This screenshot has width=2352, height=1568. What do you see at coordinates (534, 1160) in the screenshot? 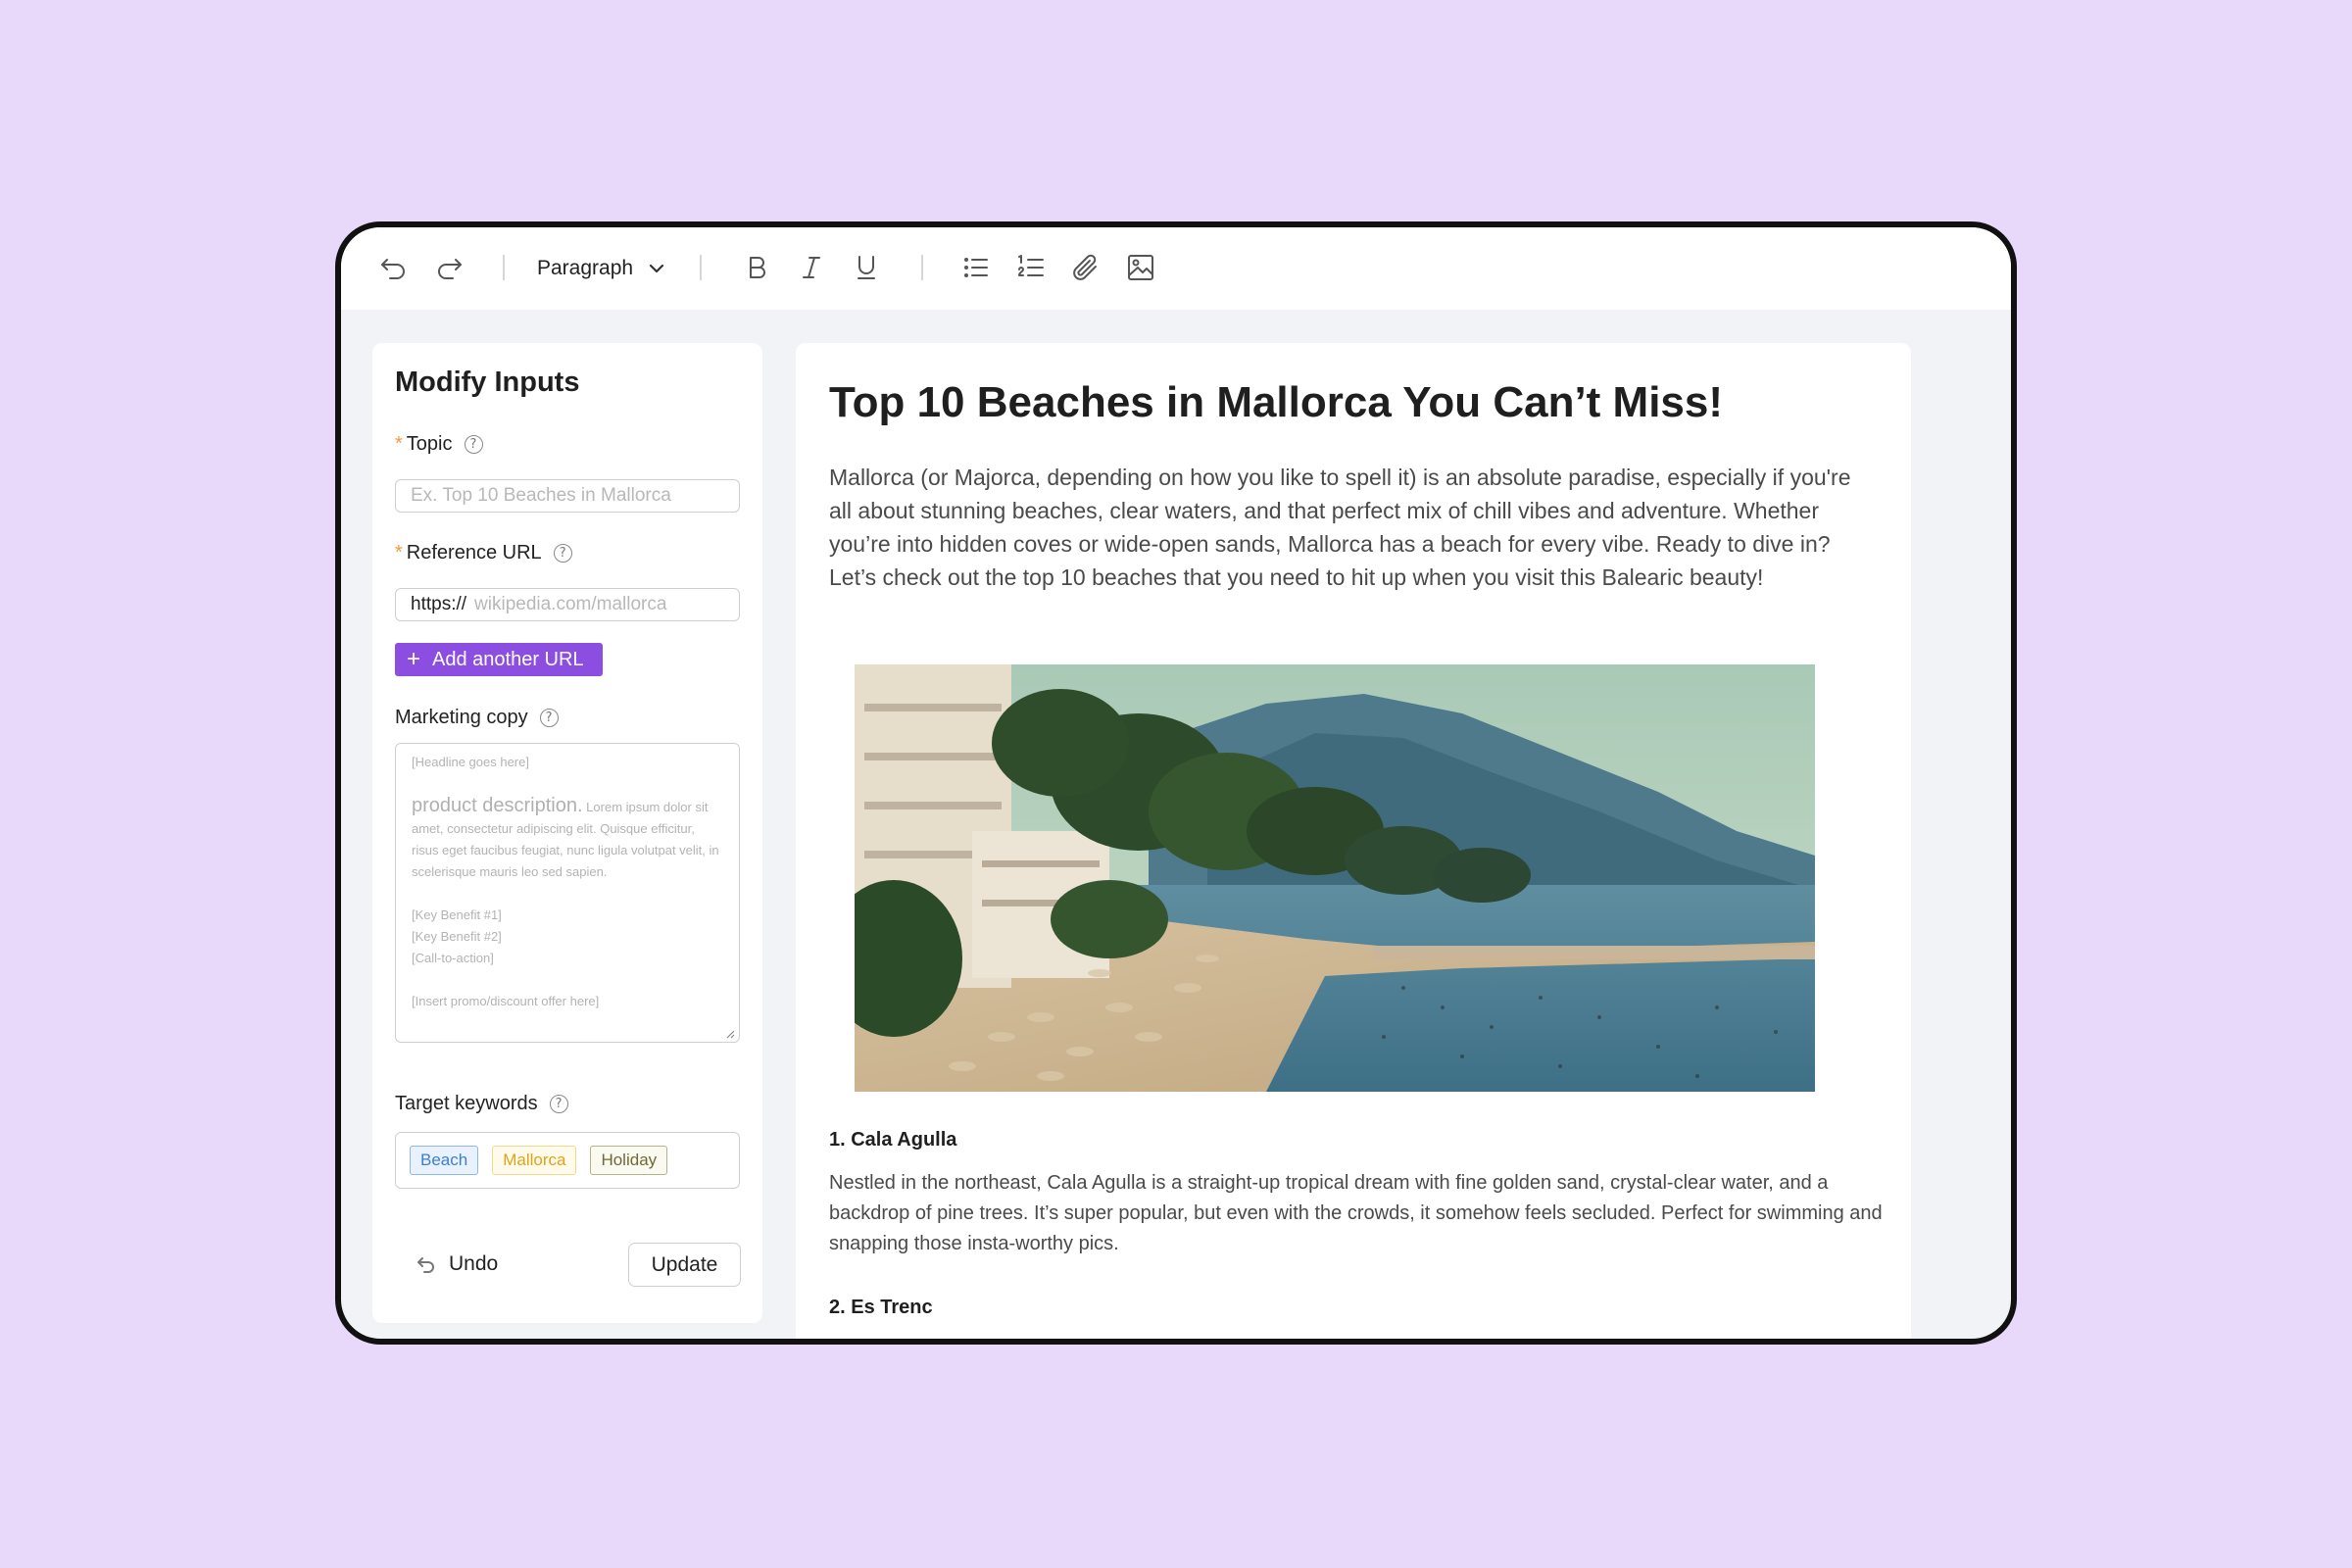
I see `keyword-tag: Mallorca` at bounding box center [534, 1160].